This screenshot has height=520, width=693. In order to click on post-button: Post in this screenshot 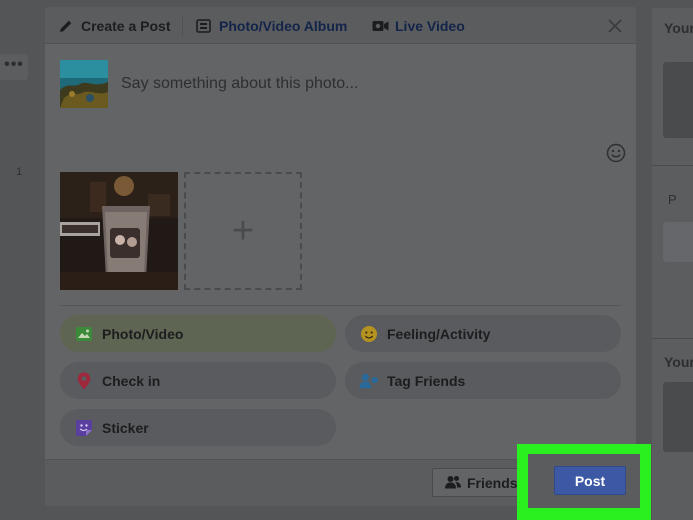, I will do `click(590, 480)`.